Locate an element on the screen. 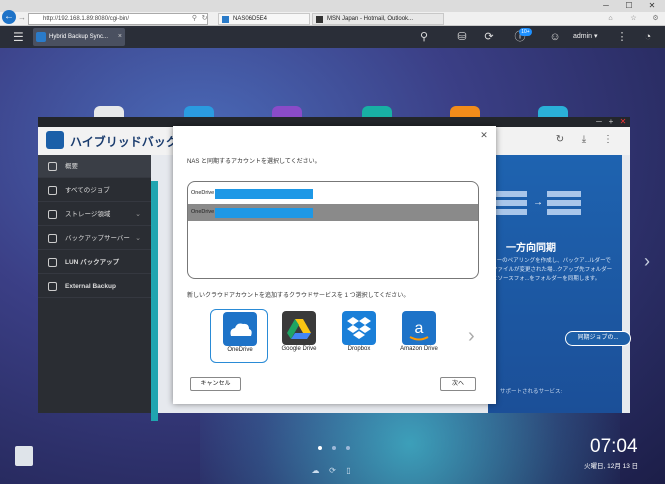  amazon-drive-icon: a is located at coordinates (419, 328).